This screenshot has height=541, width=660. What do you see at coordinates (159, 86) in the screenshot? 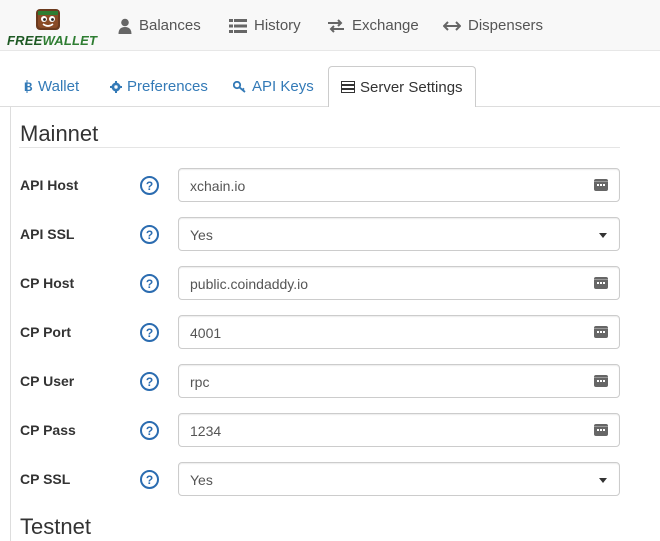
I see `tab-preferences: Preferences` at bounding box center [159, 86].